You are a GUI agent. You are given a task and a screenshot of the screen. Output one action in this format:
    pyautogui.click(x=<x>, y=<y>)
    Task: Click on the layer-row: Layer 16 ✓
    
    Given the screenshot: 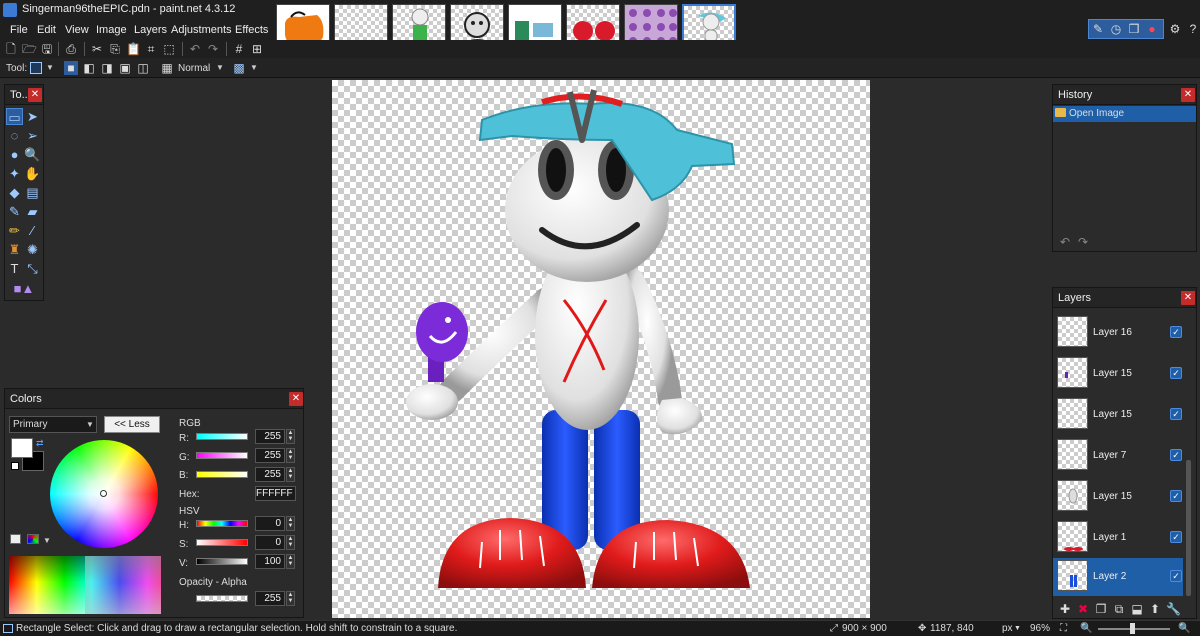 What is the action you would take?
    pyautogui.click(x=1118, y=334)
    